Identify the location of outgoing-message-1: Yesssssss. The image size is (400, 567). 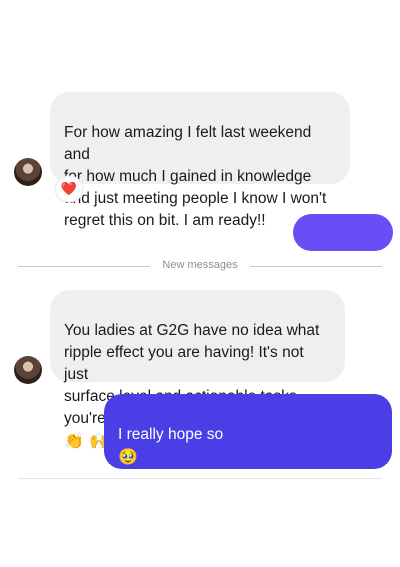
(343, 246).